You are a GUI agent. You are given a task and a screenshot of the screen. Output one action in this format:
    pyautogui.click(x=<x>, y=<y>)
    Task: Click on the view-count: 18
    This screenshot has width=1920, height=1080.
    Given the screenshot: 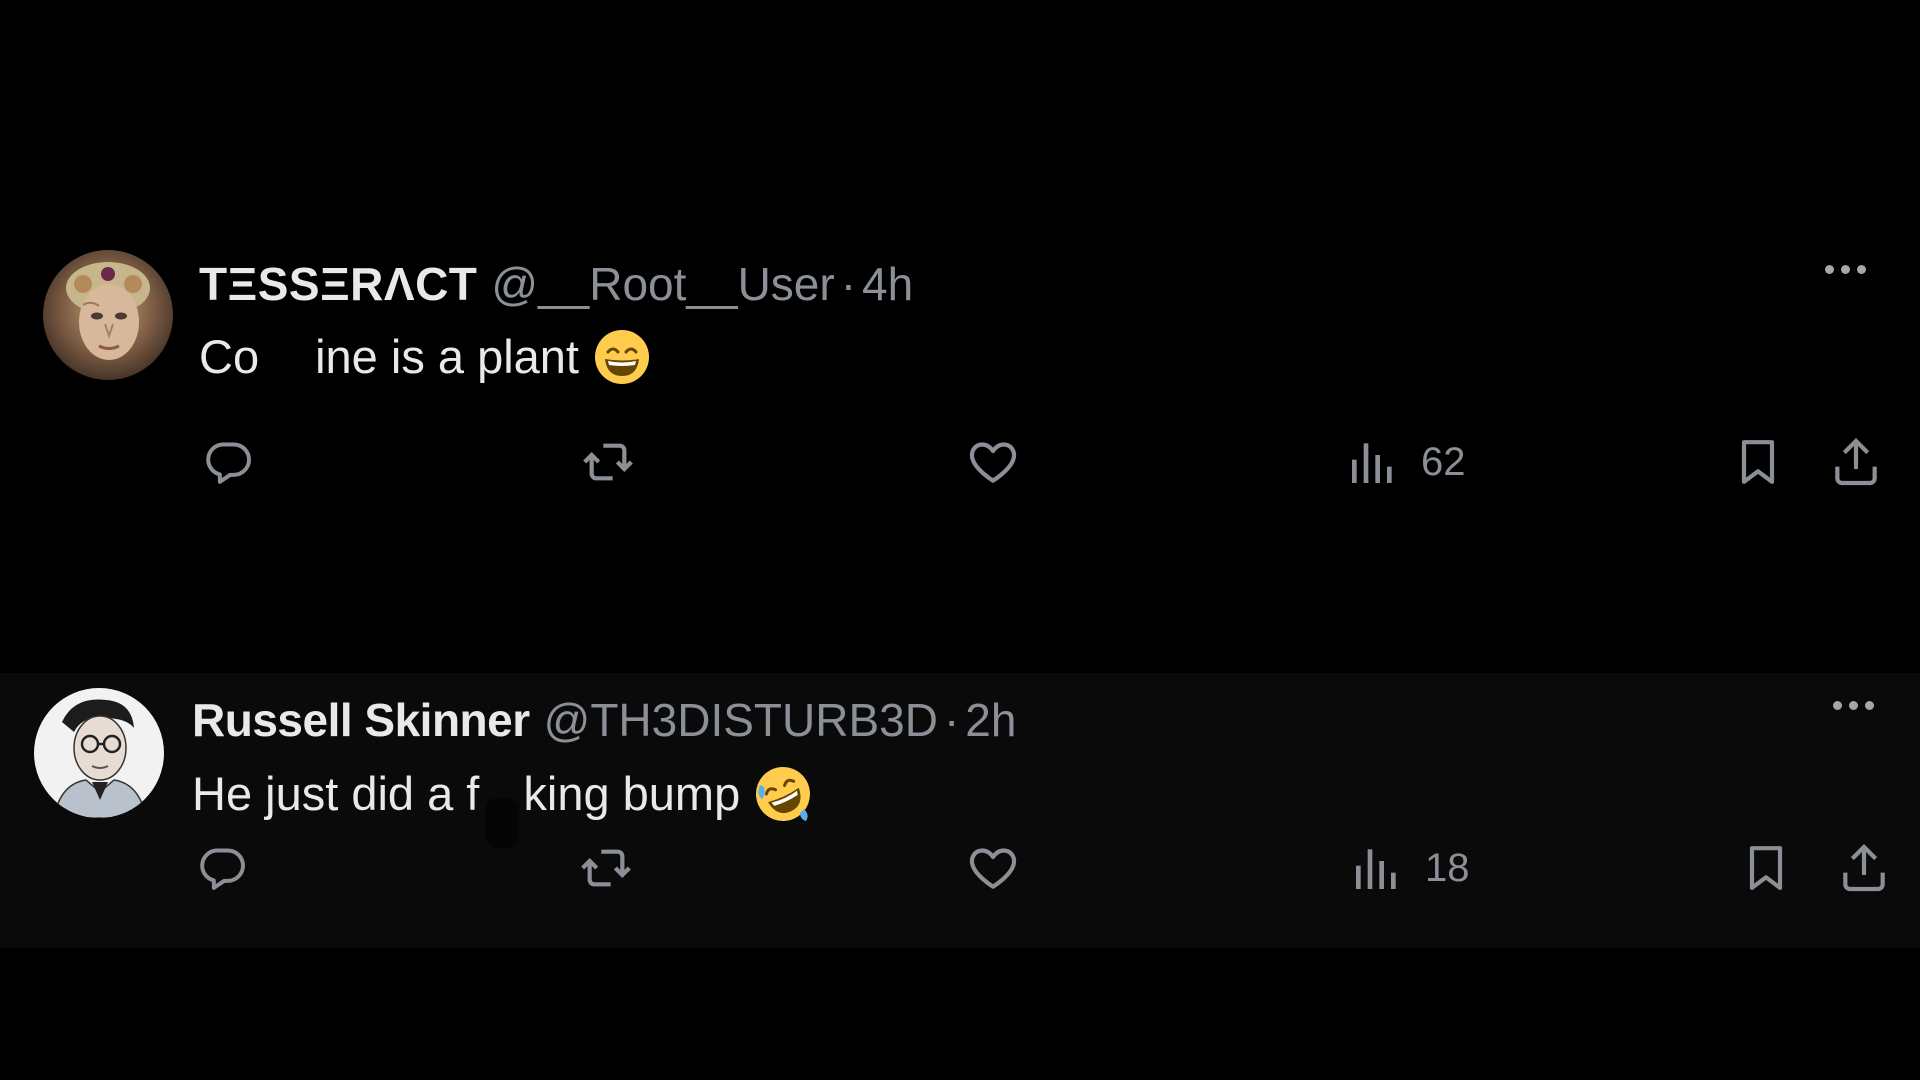 What is the action you would take?
    pyautogui.click(x=1447, y=867)
    